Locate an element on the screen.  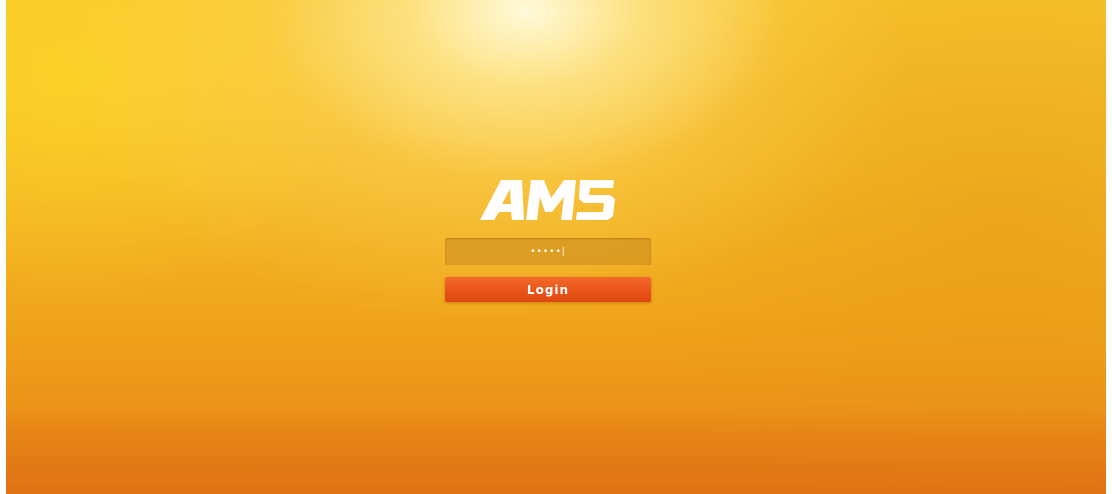
password-field is located at coordinates (548, 251).